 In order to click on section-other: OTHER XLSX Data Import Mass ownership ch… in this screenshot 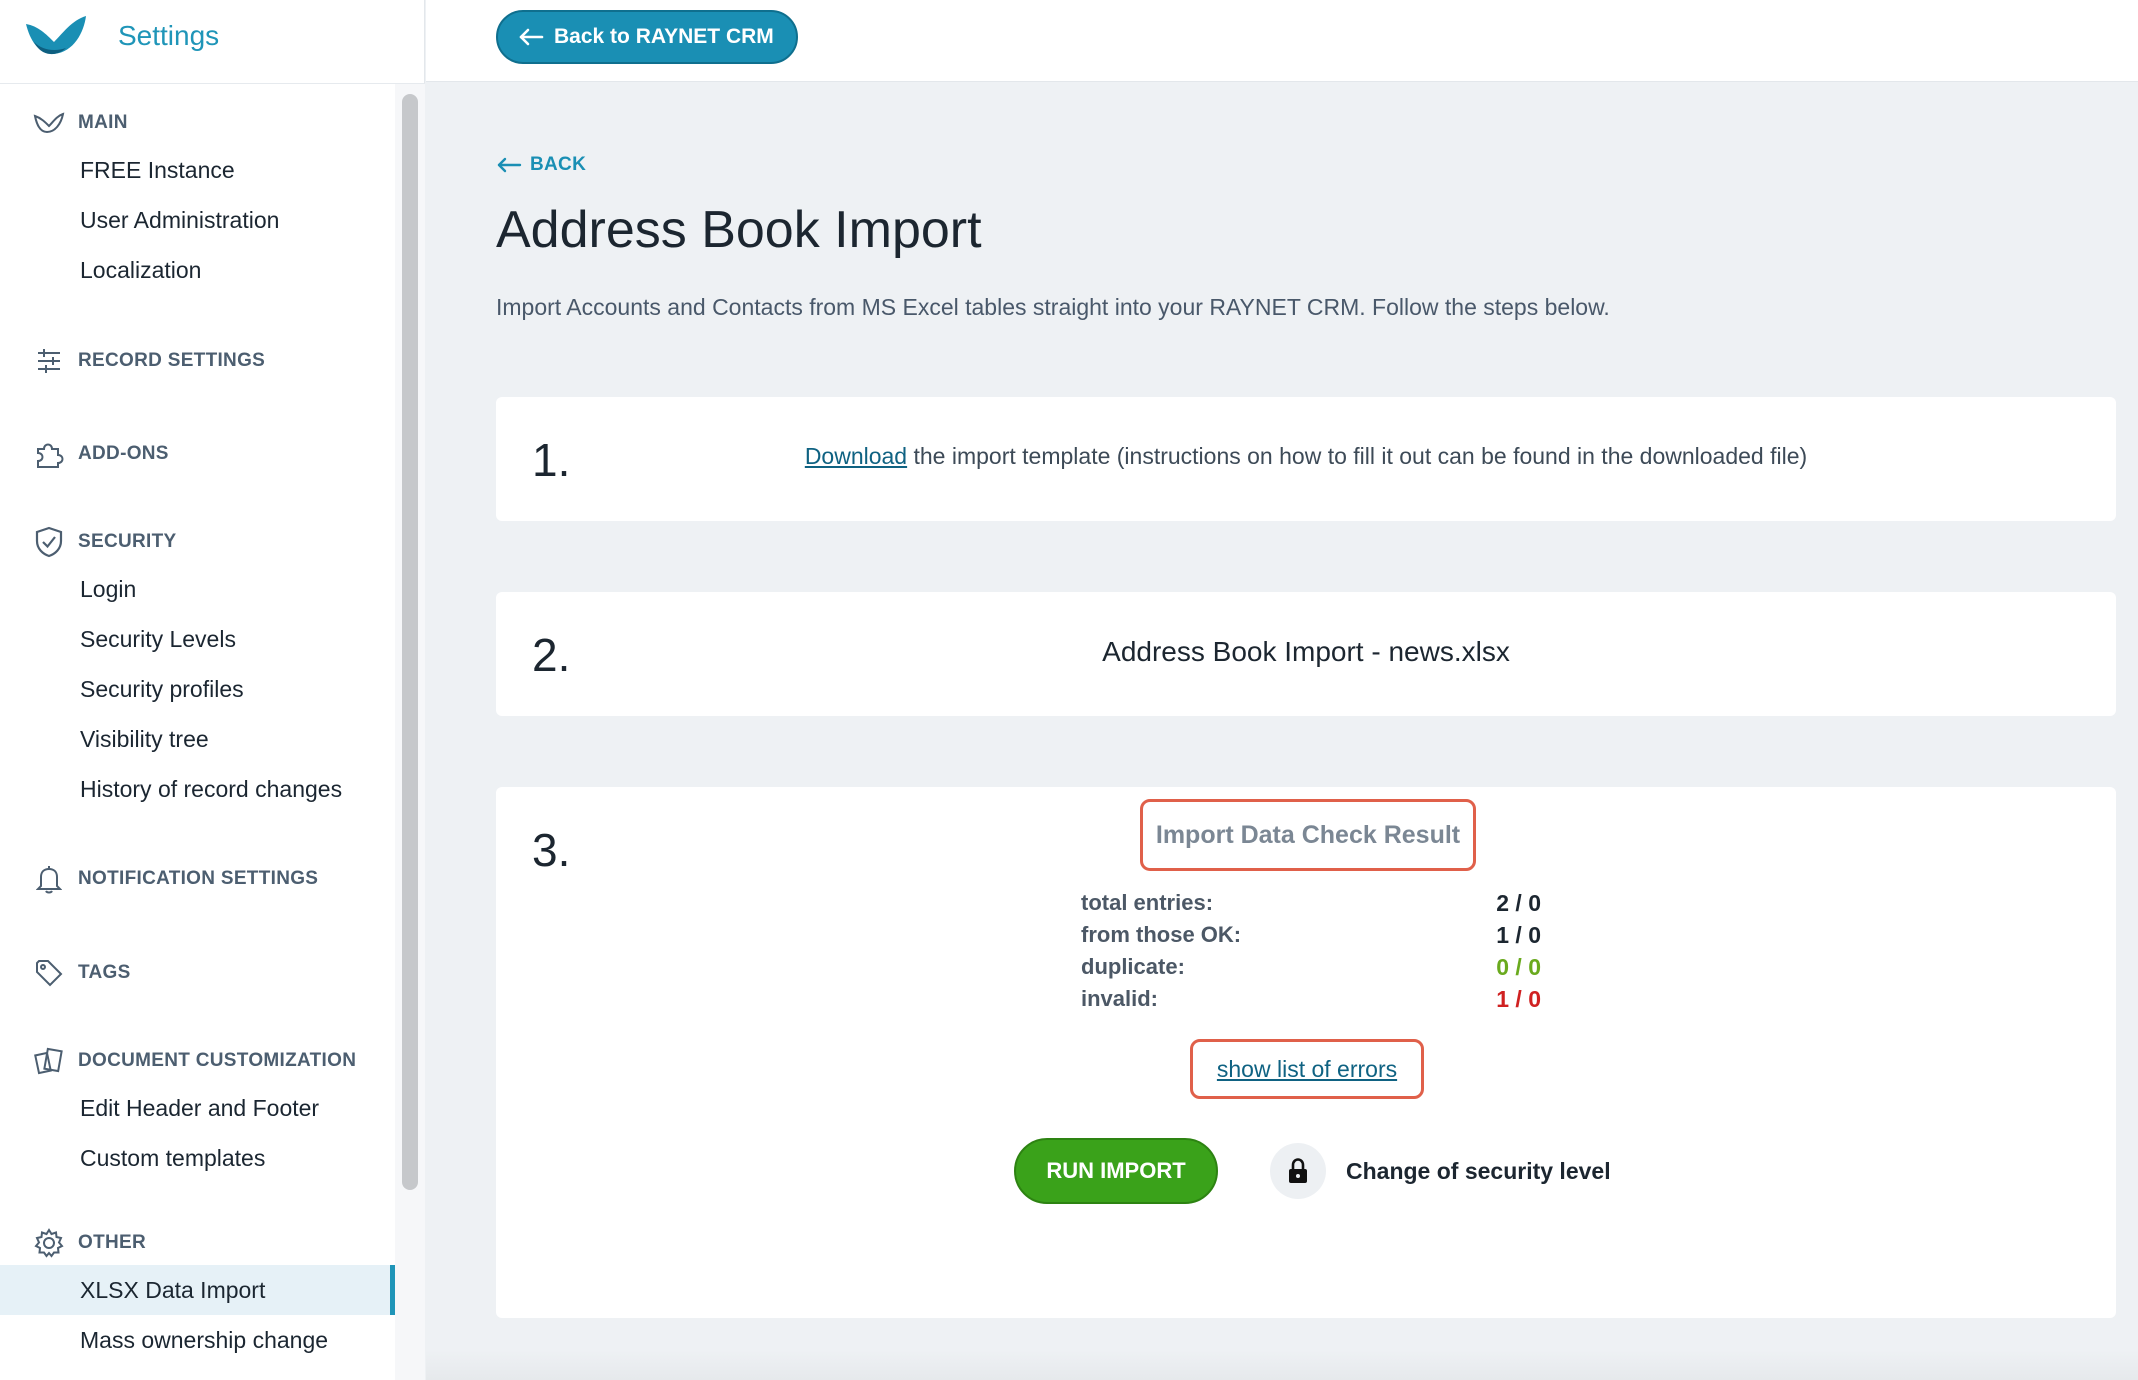, I will do `click(197, 1293)`.